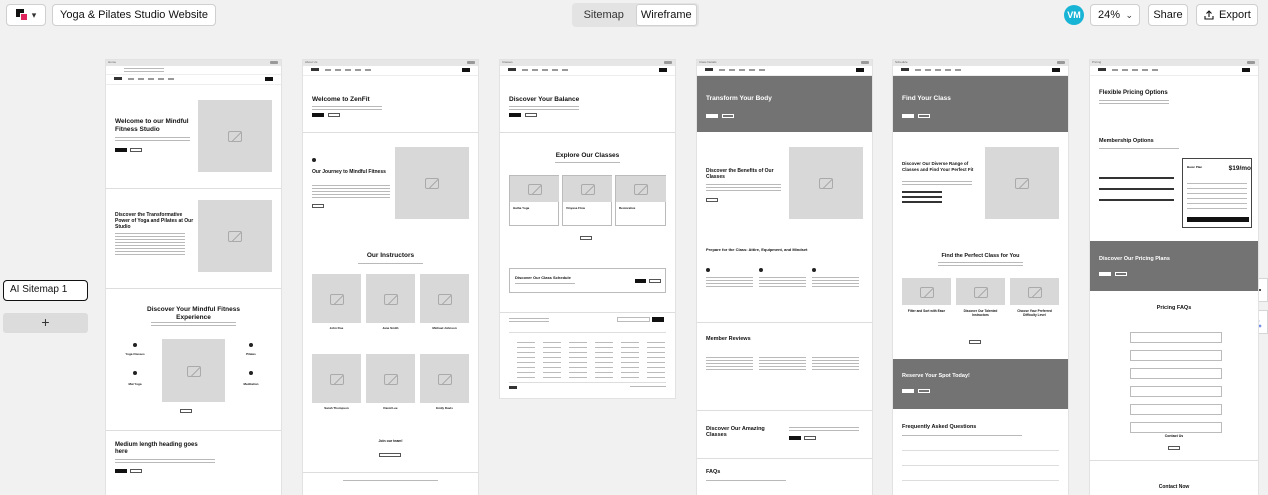  I want to click on add-sitemap-button: +, so click(45, 323).